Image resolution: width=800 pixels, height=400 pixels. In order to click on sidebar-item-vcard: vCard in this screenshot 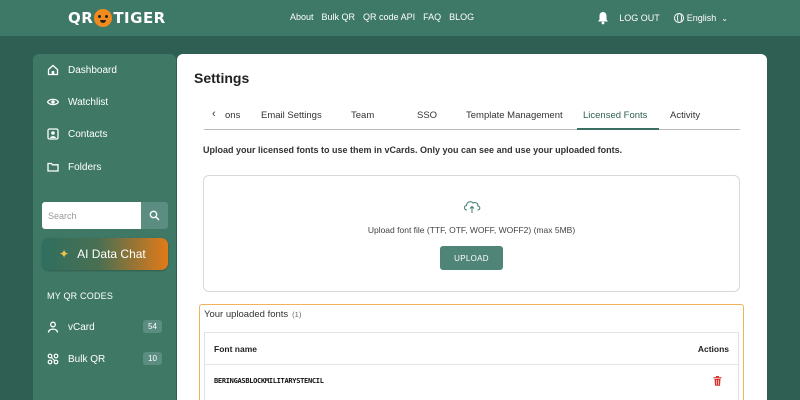, I will do `click(71, 327)`.